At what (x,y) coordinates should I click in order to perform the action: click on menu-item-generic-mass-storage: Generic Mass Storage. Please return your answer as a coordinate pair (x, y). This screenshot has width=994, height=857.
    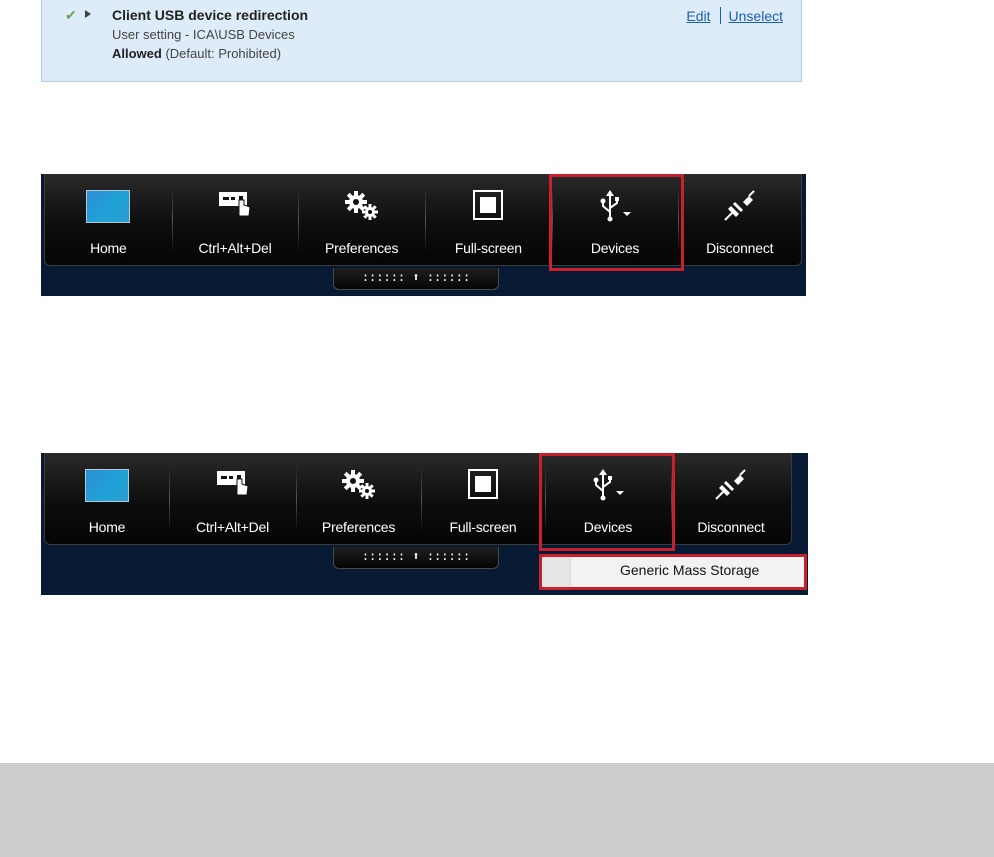
    Looking at the image, I should click on (689, 570).